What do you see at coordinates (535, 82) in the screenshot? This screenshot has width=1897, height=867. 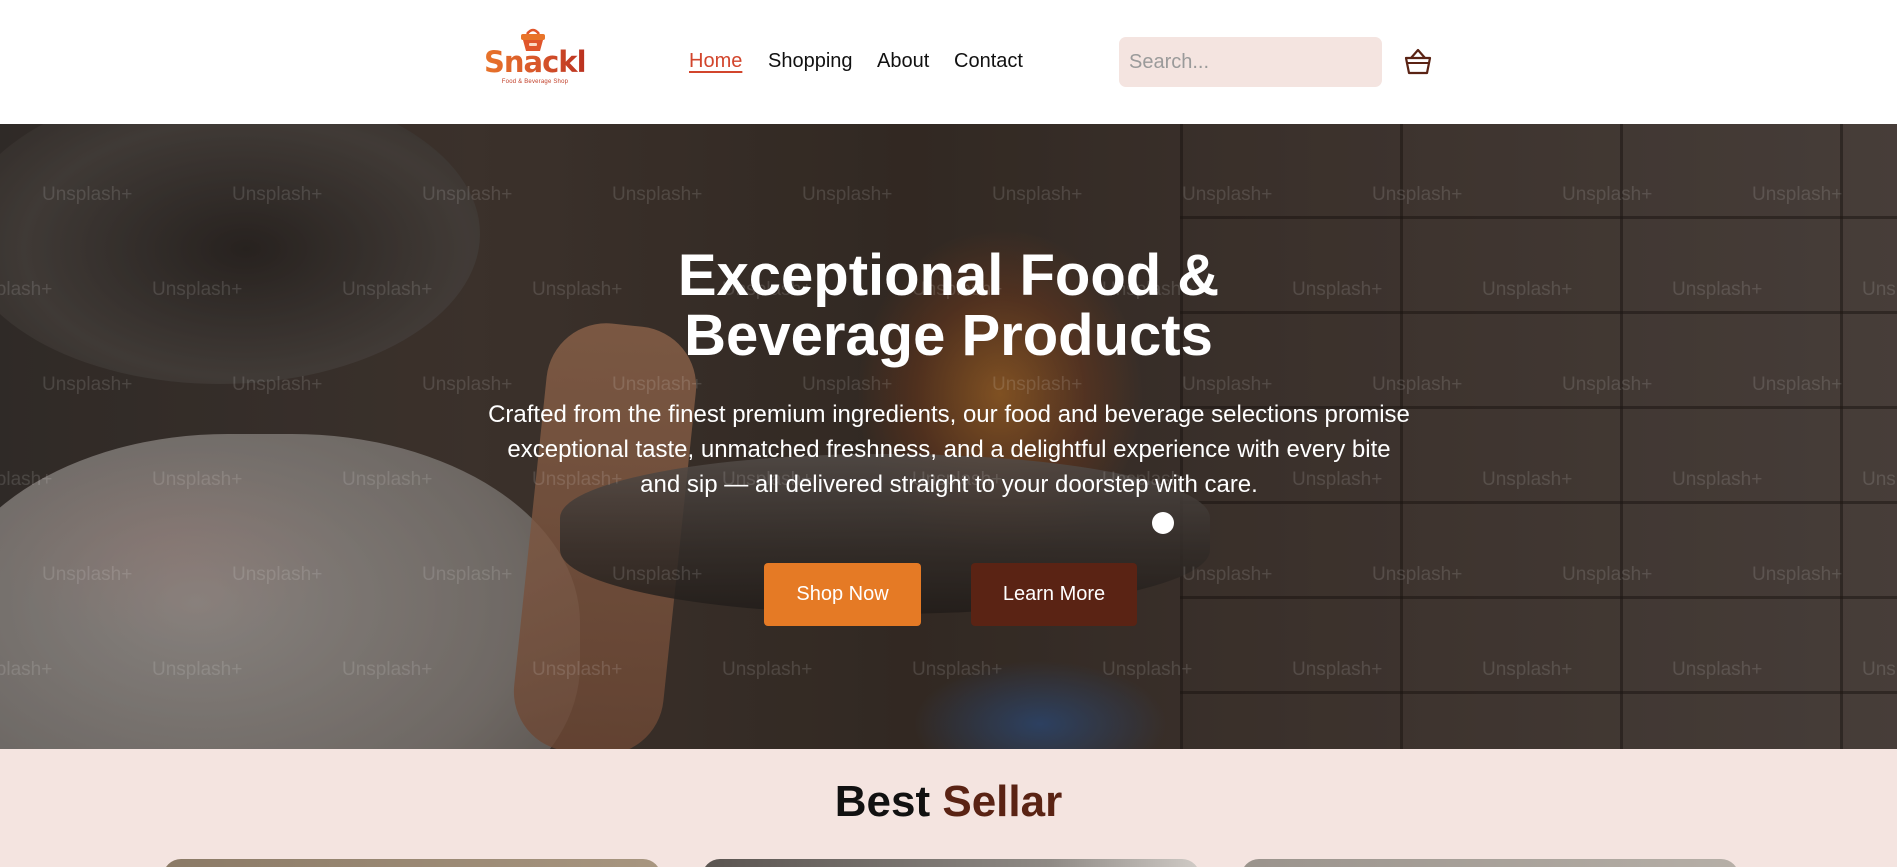 I see `logo-tagline: Food & Beverage Shop` at bounding box center [535, 82].